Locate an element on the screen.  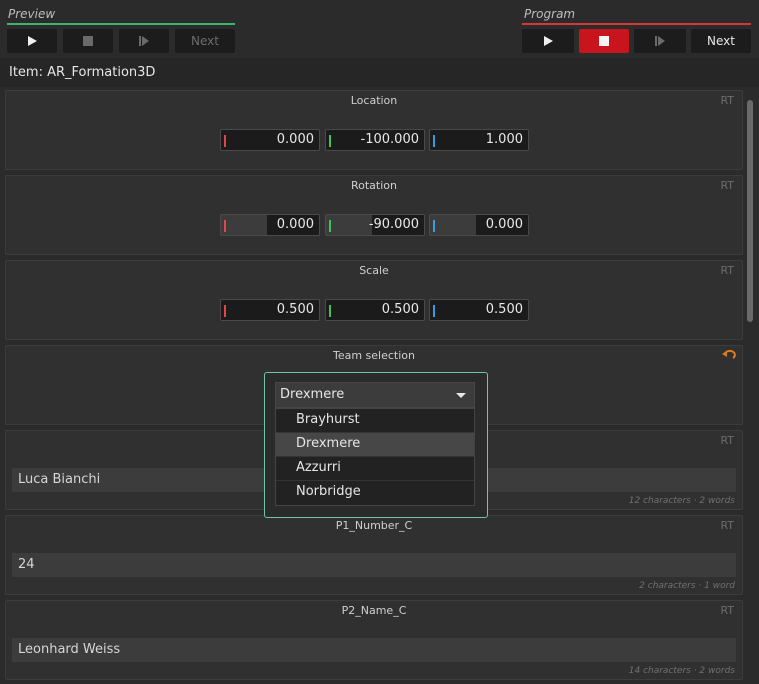
preview-play-button is located at coordinates (32, 41).